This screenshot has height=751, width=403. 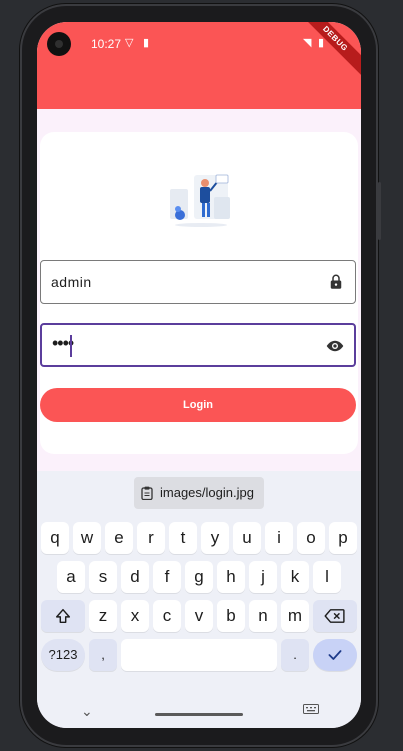 I want to click on status-time: 10:27, so click(x=106, y=44).